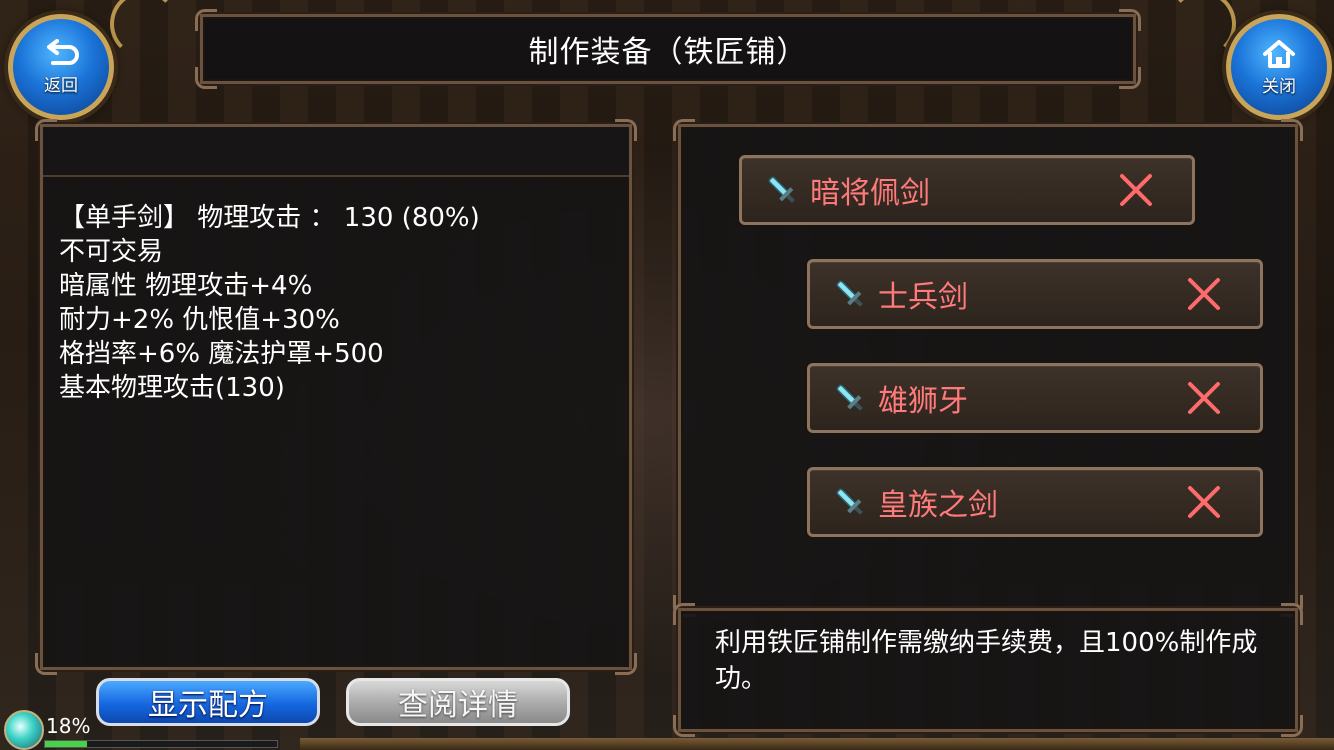 The height and width of the screenshot is (750, 1334). What do you see at coordinates (1035, 398) in the screenshot?
I see `recipe-item: 雄狮牙` at bounding box center [1035, 398].